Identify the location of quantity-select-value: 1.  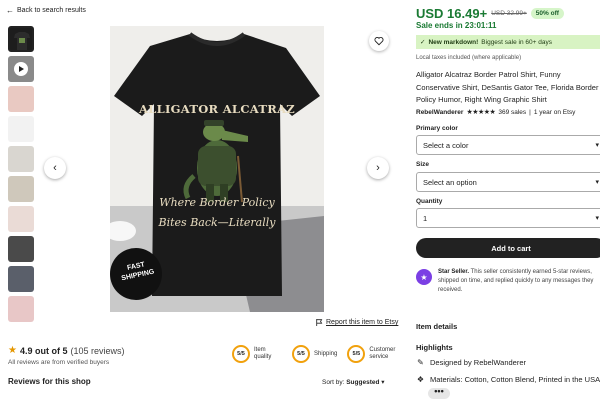
(425, 218).